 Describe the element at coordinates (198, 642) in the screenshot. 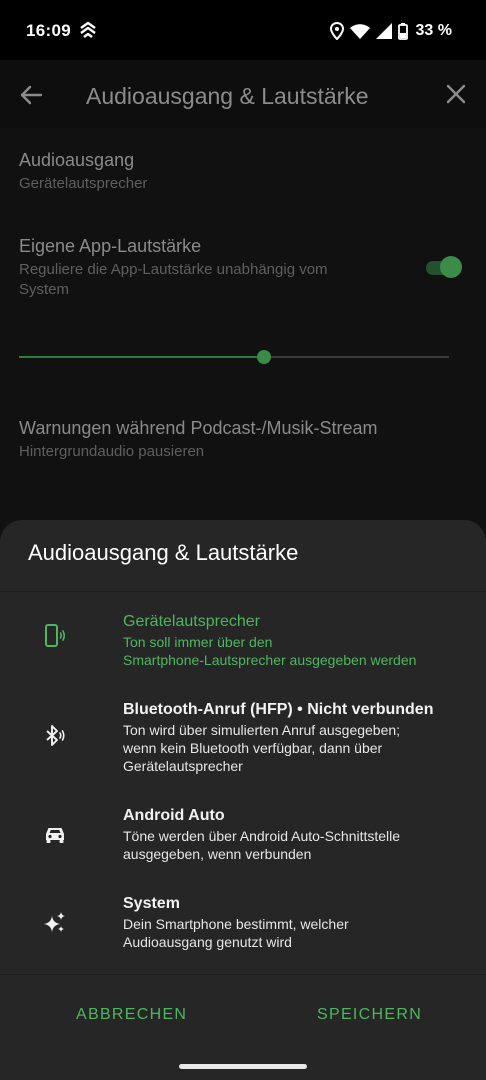

I see `option-description-line: Ton soll immer über den` at that location.